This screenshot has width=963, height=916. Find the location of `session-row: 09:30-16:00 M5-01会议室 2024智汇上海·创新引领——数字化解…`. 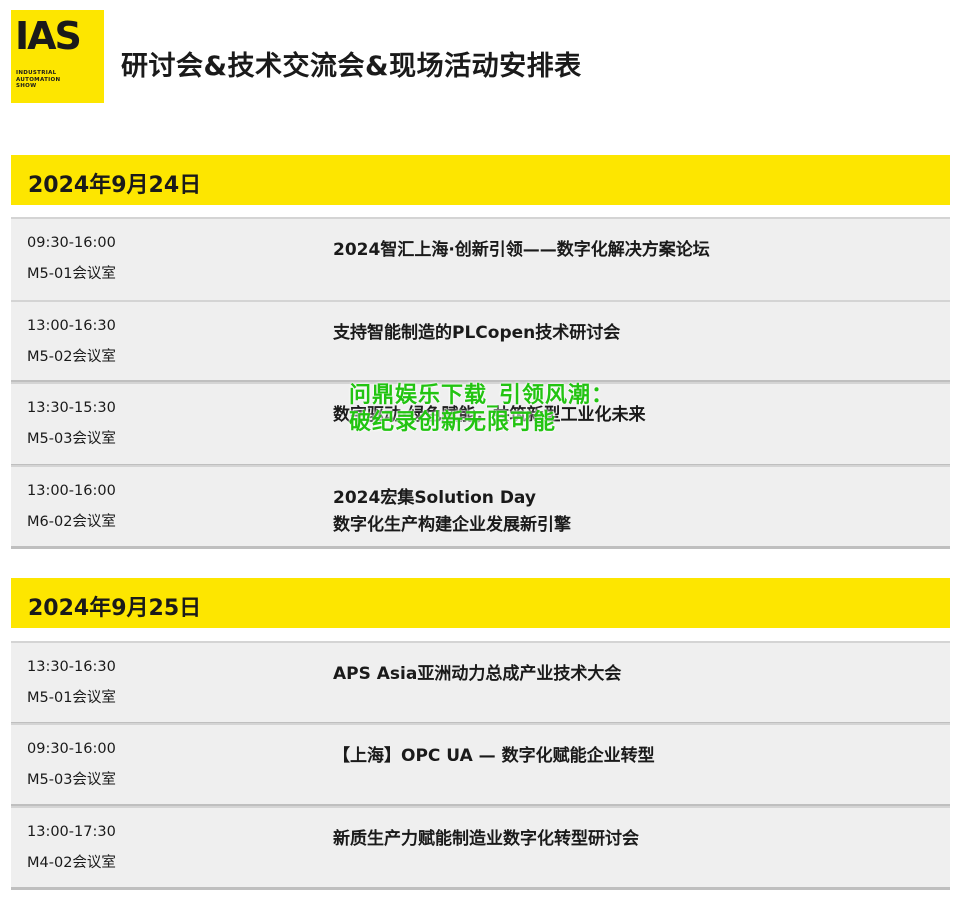

session-row: 09:30-16:00 M5-01会议室 2024智汇上海·创新引领——数字化解… is located at coordinates (480, 260).